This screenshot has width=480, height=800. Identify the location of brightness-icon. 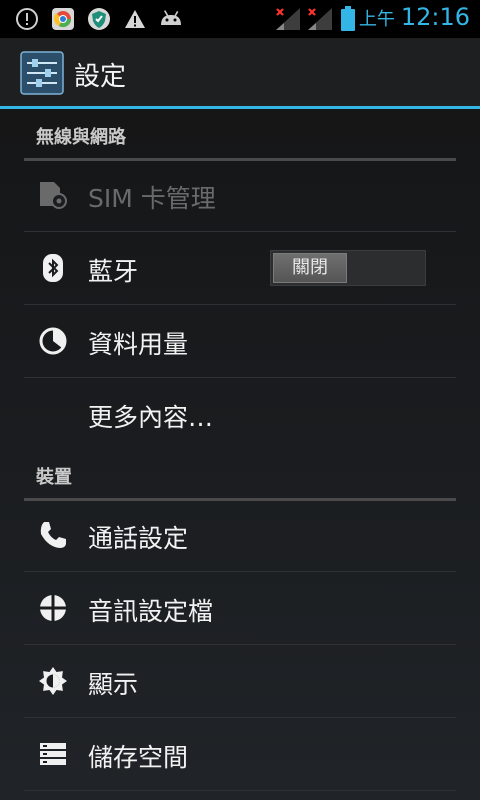
(53, 681).